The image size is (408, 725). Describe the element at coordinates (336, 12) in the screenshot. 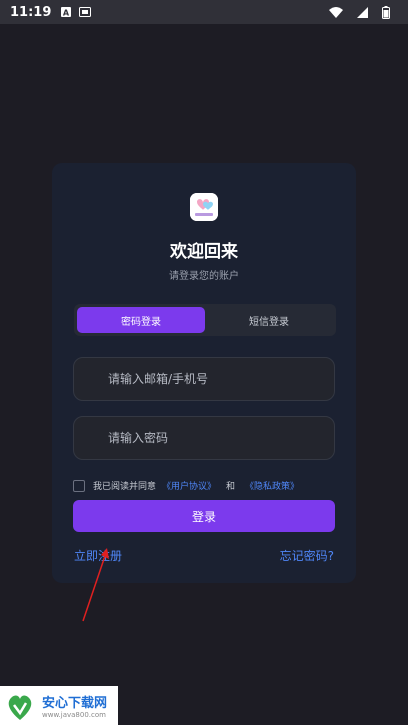

I see `wifi-icon` at that location.